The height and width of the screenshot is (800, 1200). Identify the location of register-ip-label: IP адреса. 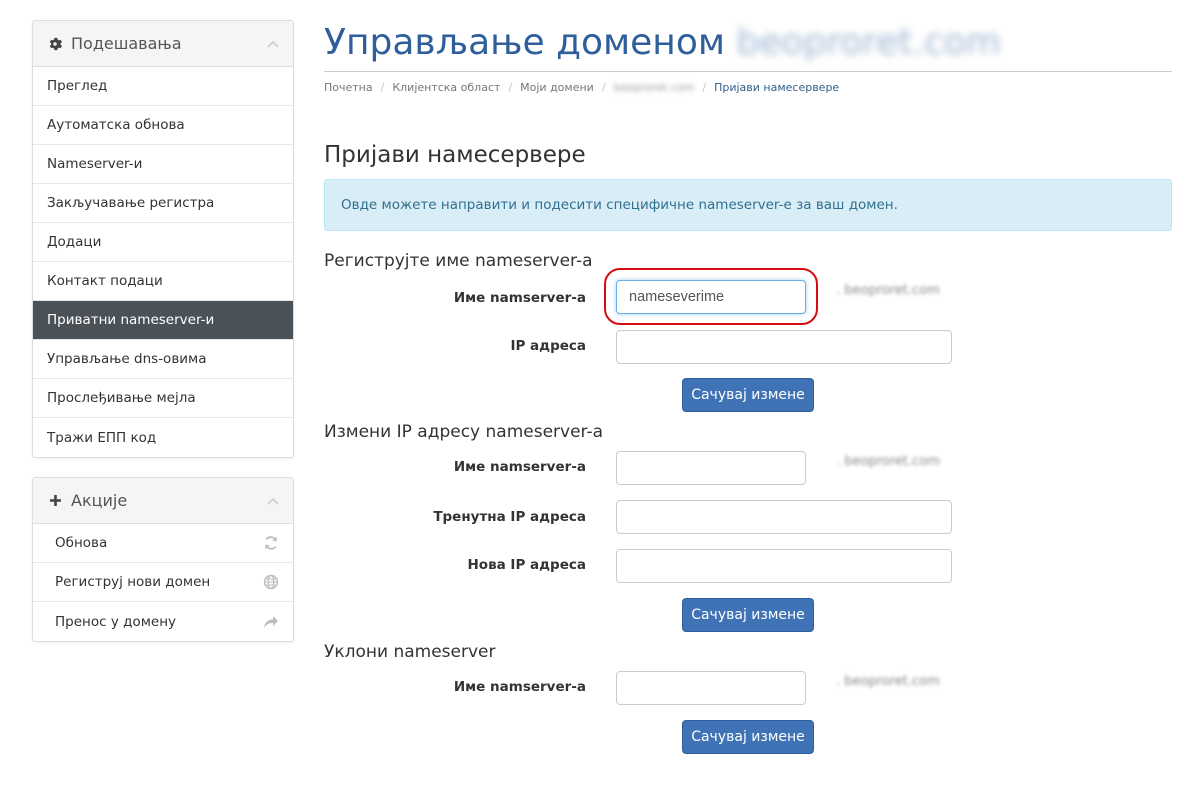
(548, 346).